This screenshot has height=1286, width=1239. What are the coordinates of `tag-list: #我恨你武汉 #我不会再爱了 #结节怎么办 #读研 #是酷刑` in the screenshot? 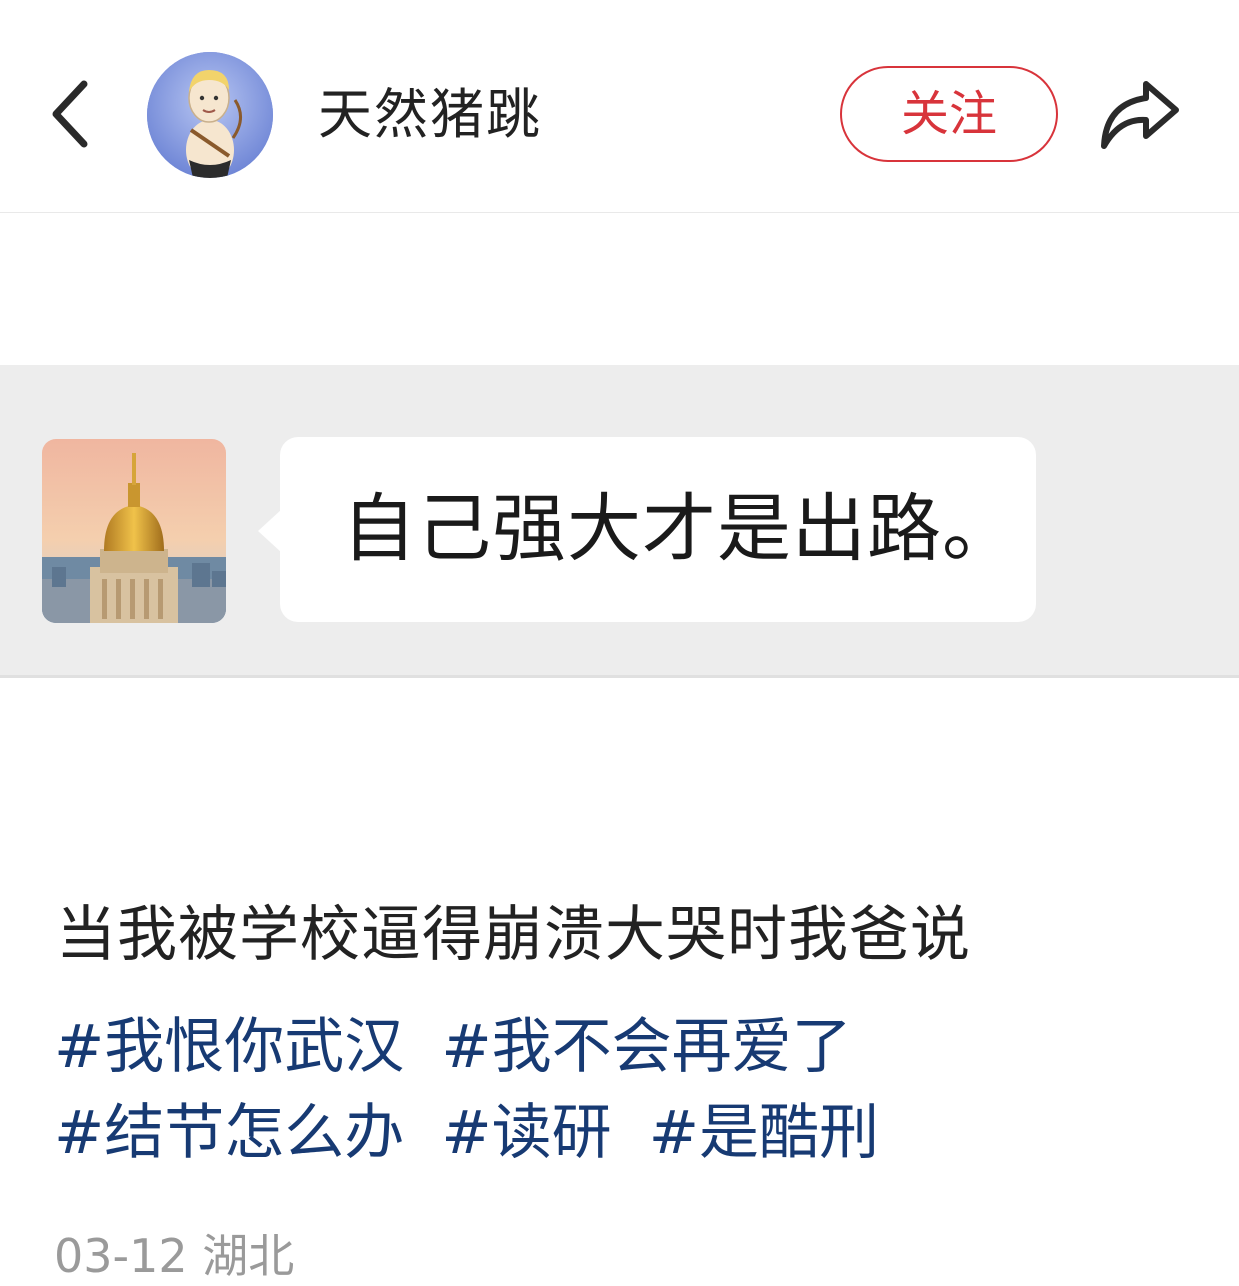 It's located at (619, 1090).